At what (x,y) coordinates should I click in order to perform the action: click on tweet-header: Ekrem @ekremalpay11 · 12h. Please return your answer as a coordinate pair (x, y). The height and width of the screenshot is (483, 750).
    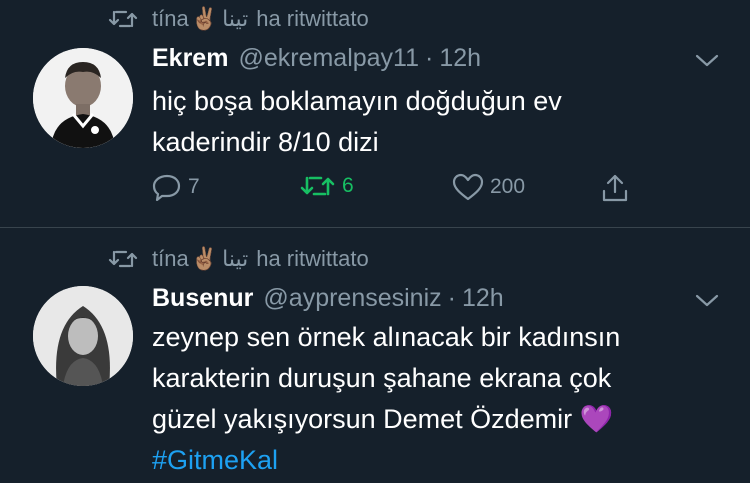
    Looking at the image, I should click on (316, 58).